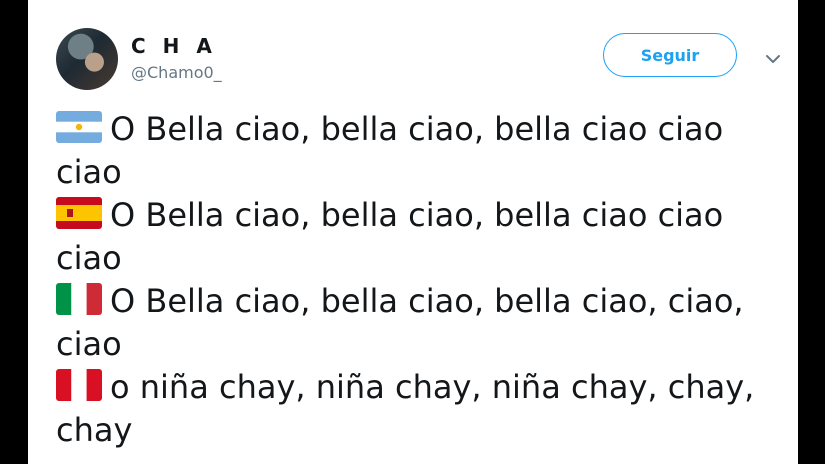  What do you see at coordinates (79, 299) in the screenshot?
I see `italy-flag-icon` at bounding box center [79, 299].